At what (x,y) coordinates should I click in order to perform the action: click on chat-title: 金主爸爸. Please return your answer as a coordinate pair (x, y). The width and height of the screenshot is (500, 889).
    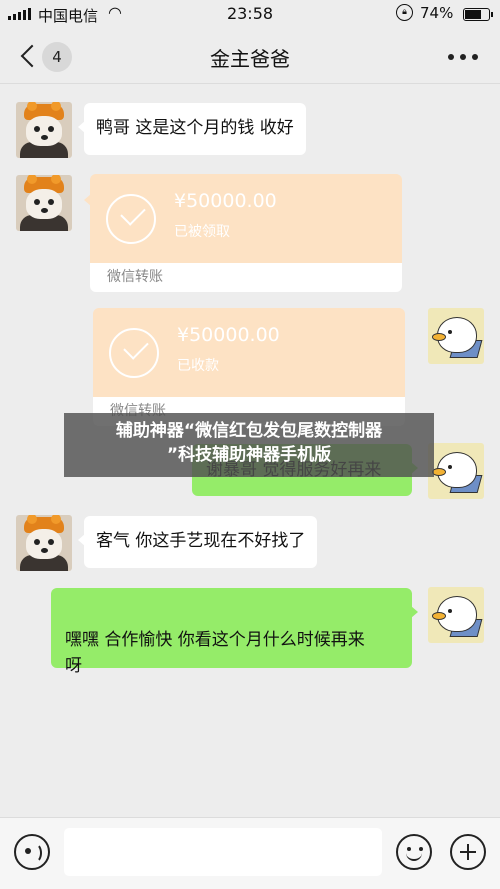
    Looking at the image, I should click on (250, 59).